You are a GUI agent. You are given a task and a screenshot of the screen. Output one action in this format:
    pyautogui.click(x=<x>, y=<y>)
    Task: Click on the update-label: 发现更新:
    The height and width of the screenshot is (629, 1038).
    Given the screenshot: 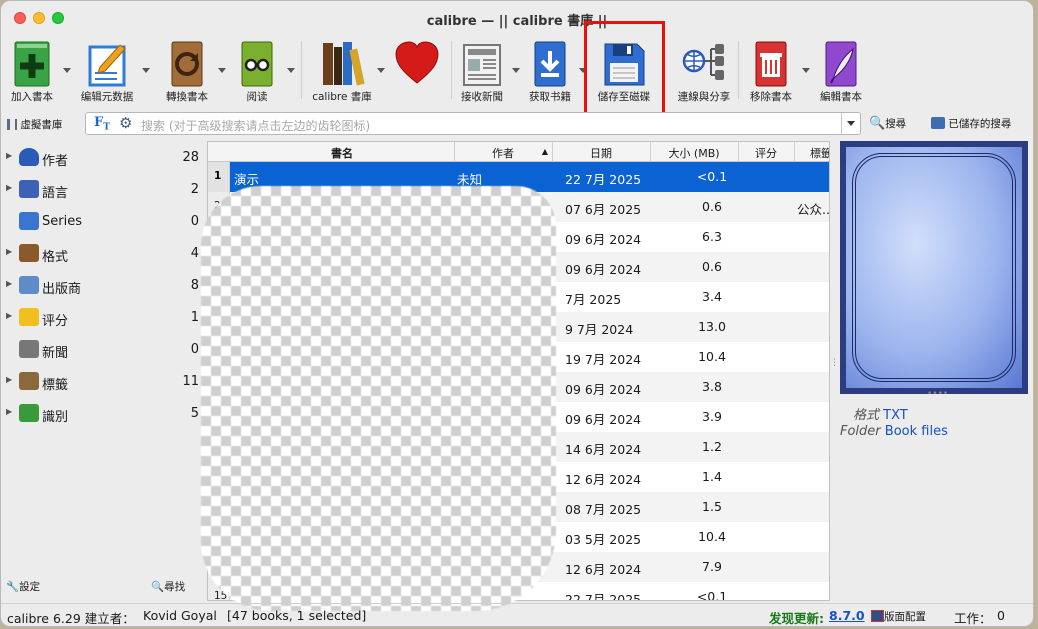 What is the action you would take?
    pyautogui.click(x=796, y=618)
    